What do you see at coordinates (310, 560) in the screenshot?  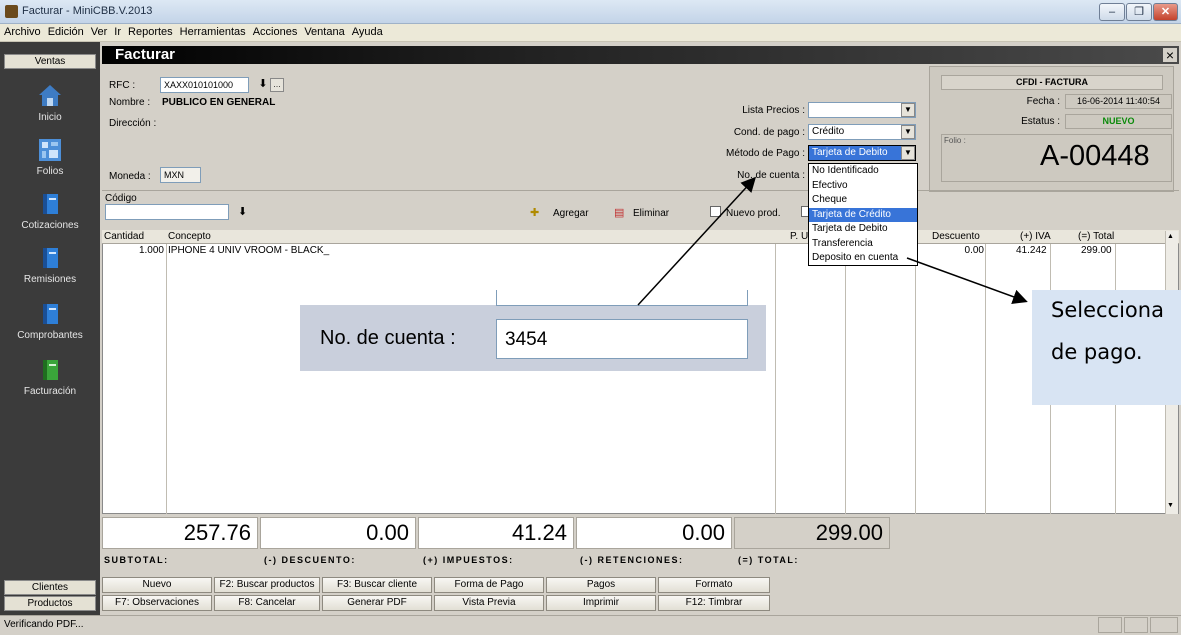 I see `descuento-label: (-) DESCUENTO:` at bounding box center [310, 560].